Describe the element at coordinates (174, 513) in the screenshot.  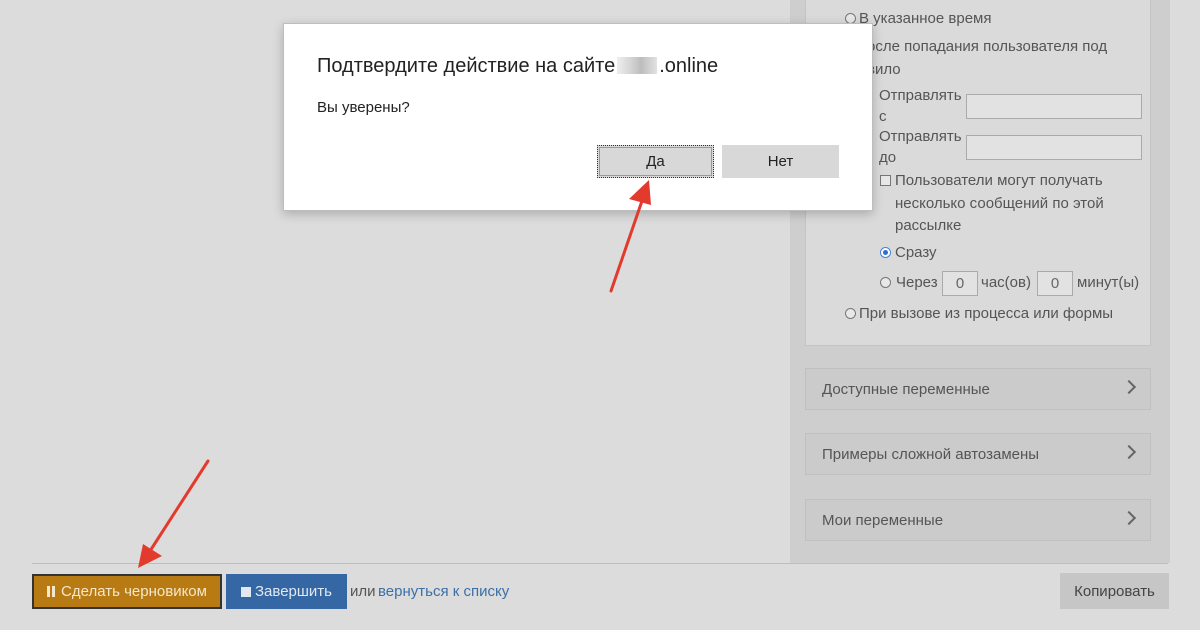
I see `annotation-arrow-to-draft` at that location.